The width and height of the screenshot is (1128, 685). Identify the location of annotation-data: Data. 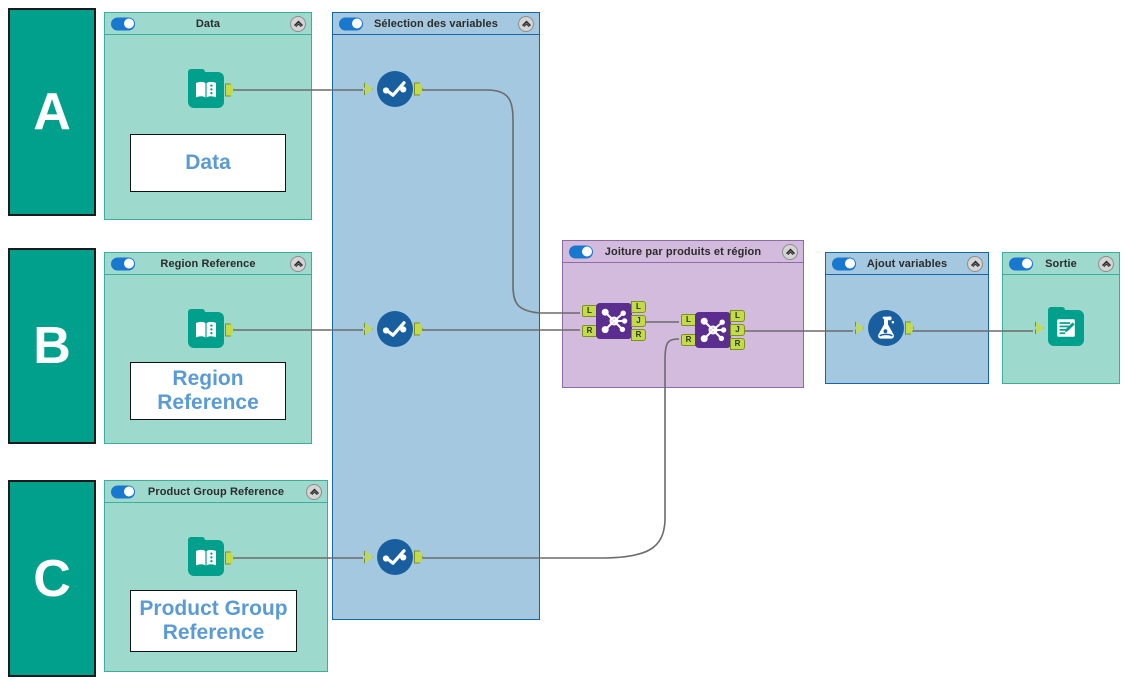
(208, 163).